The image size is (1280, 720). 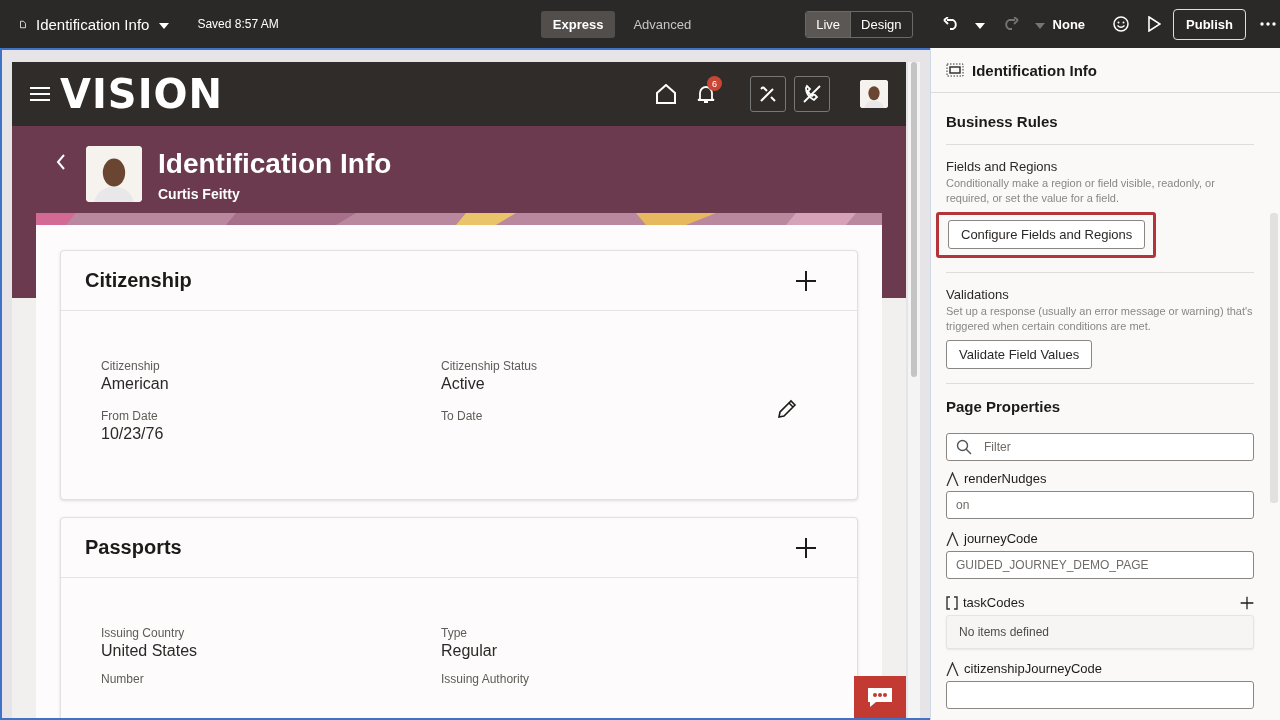 I want to click on field-label: Type, so click(x=454, y=633).